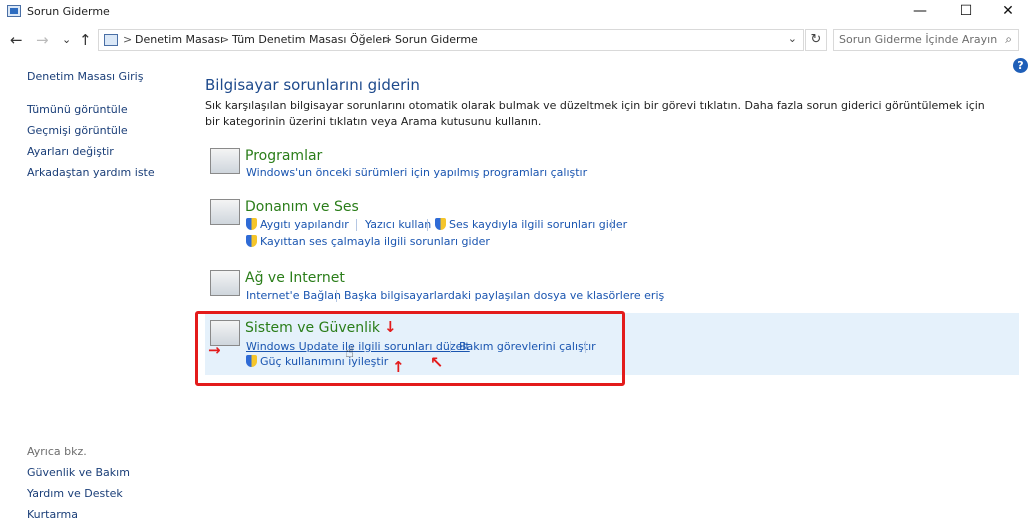 Image resolution: width=1031 pixels, height=530 pixels. Describe the element at coordinates (410, 348) in the screenshot. I see `red-highlight-box` at that location.